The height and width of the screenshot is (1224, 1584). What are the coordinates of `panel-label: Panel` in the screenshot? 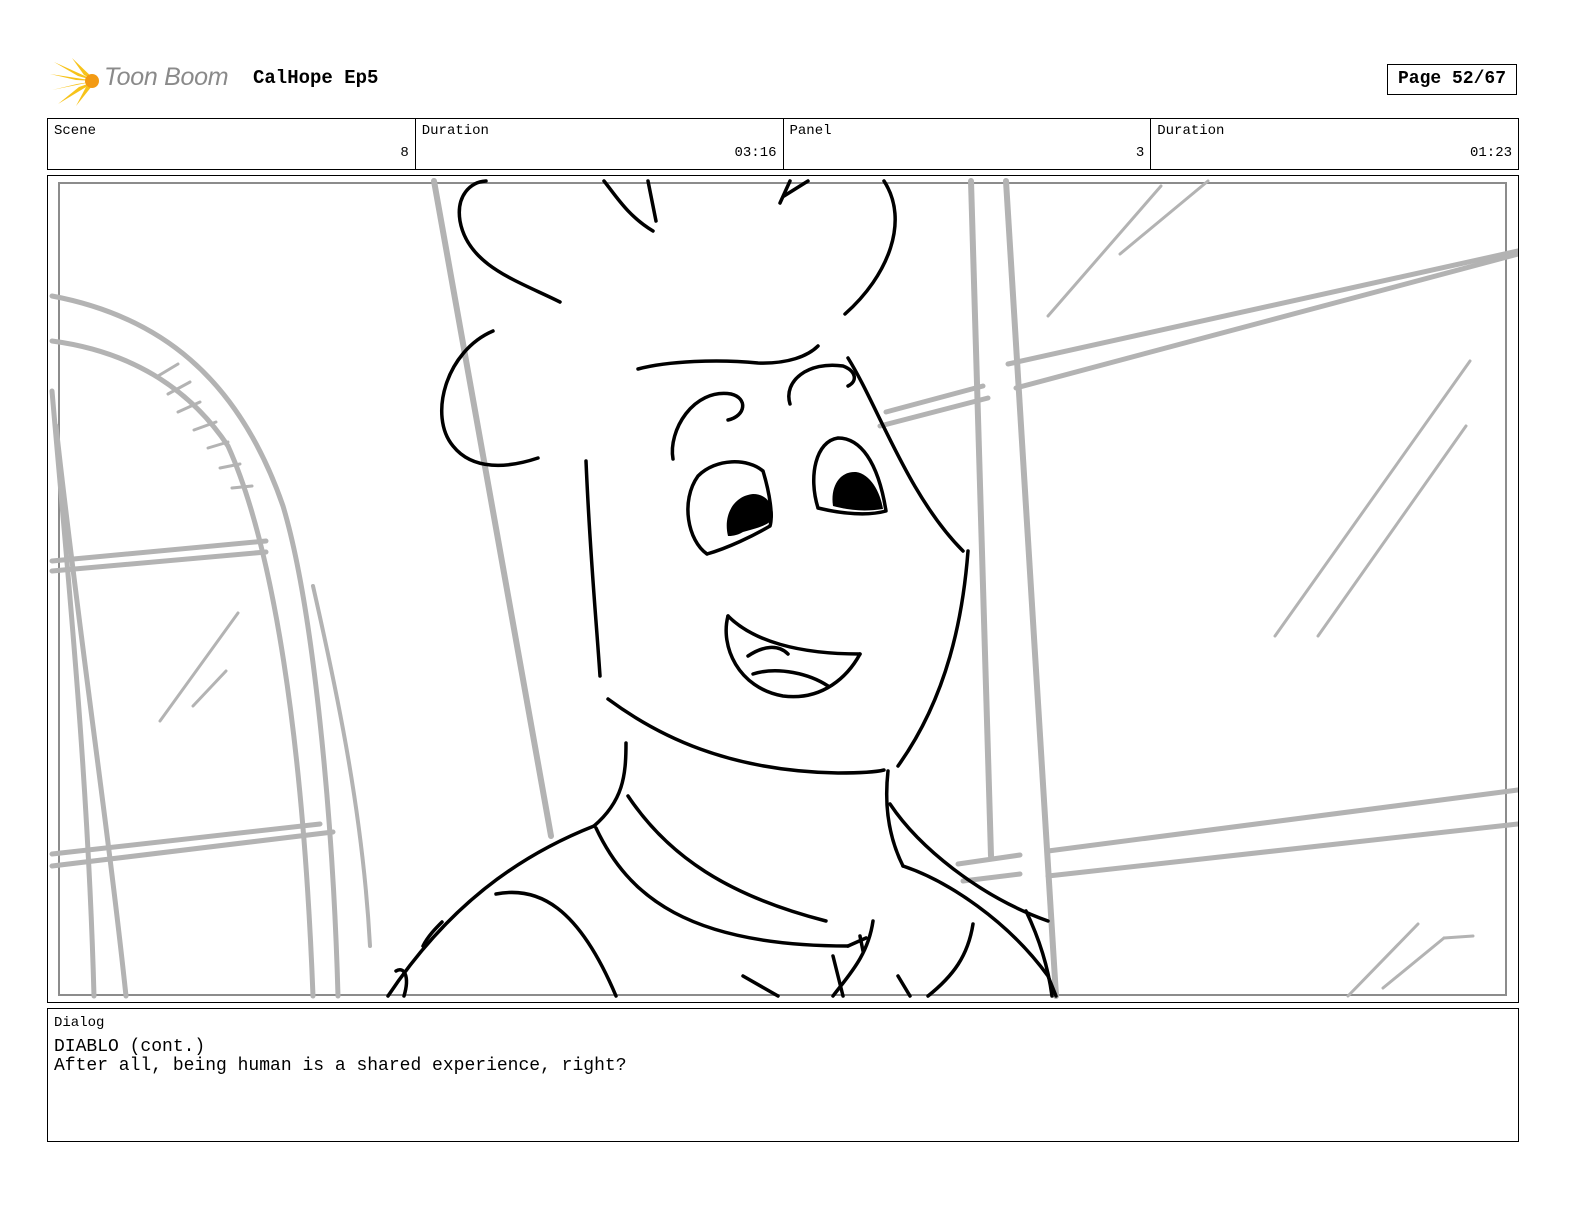 It's located at (810, 131).